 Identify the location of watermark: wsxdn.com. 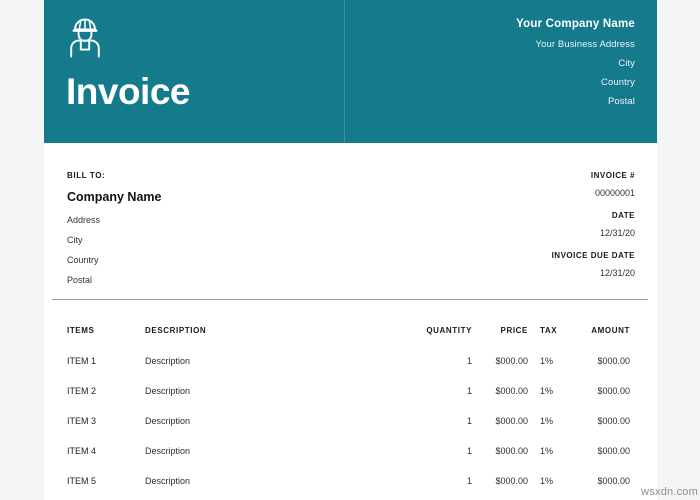
(669, 492).